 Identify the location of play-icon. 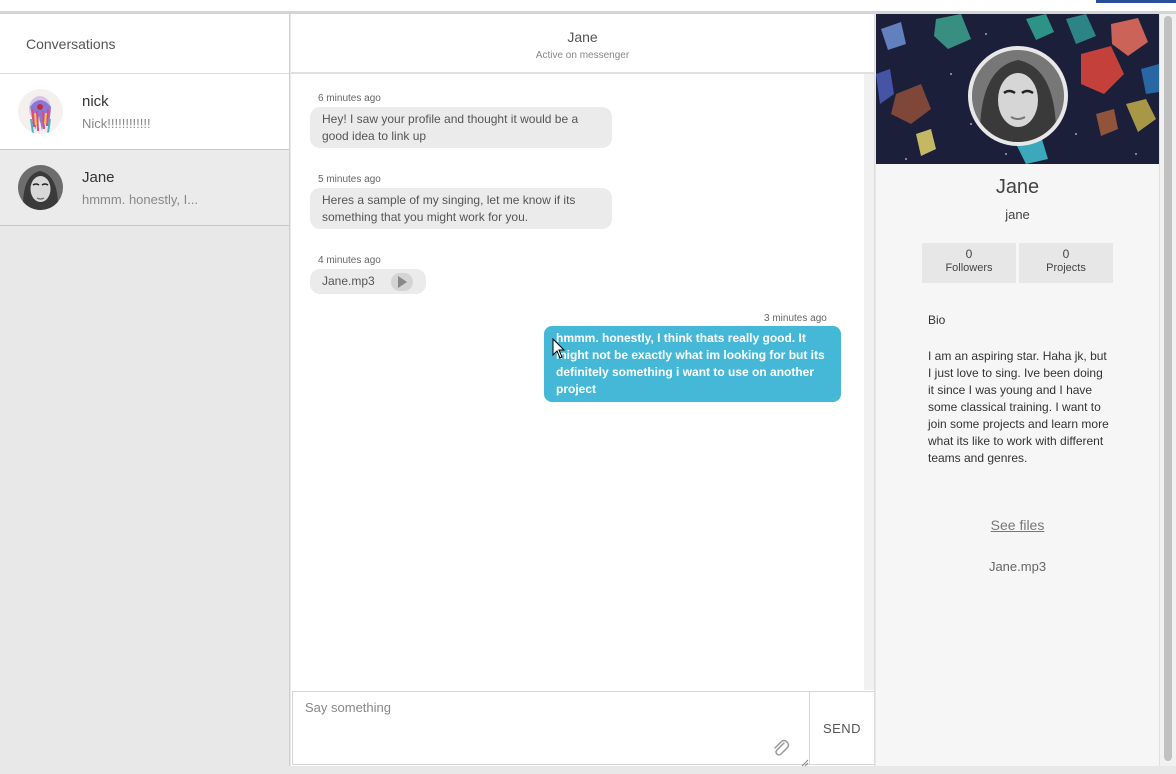
(403, 281).